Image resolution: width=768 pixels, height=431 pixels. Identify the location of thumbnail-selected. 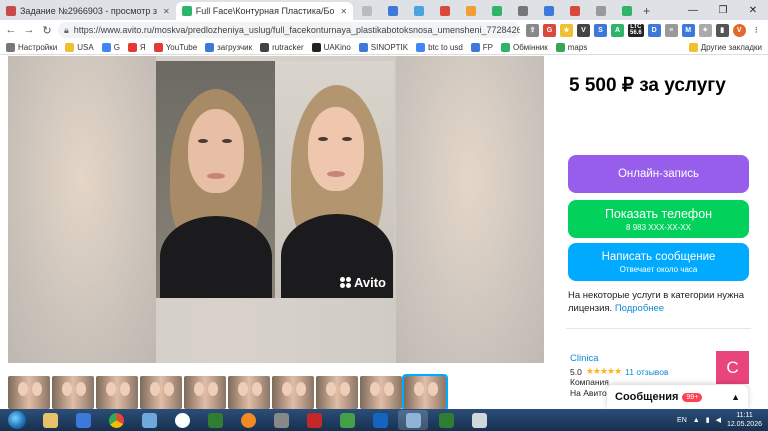
(425, 391).